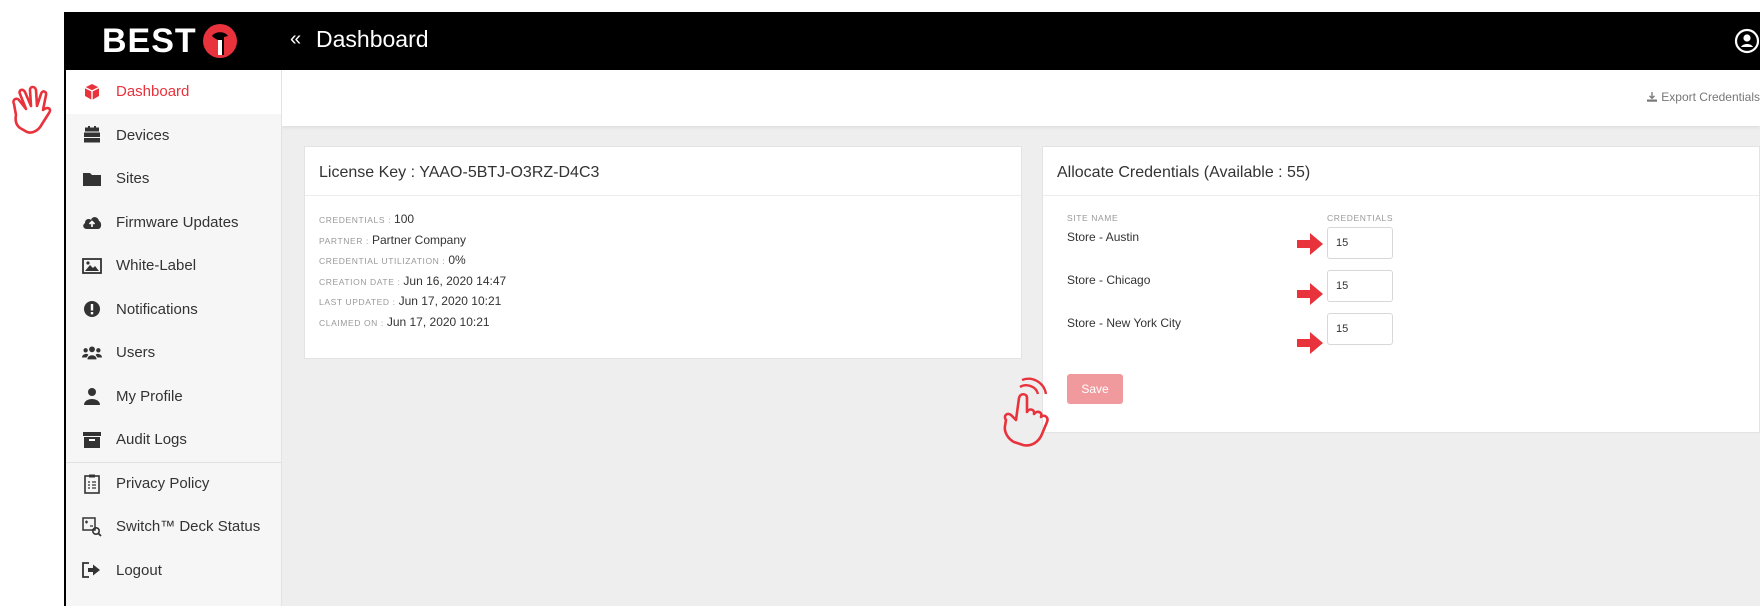 The width and height of the screenshot is (1760, 606). Describe the element at coordinates (457, 260) in the screenshot. I see `field-value: 0%` at that location.